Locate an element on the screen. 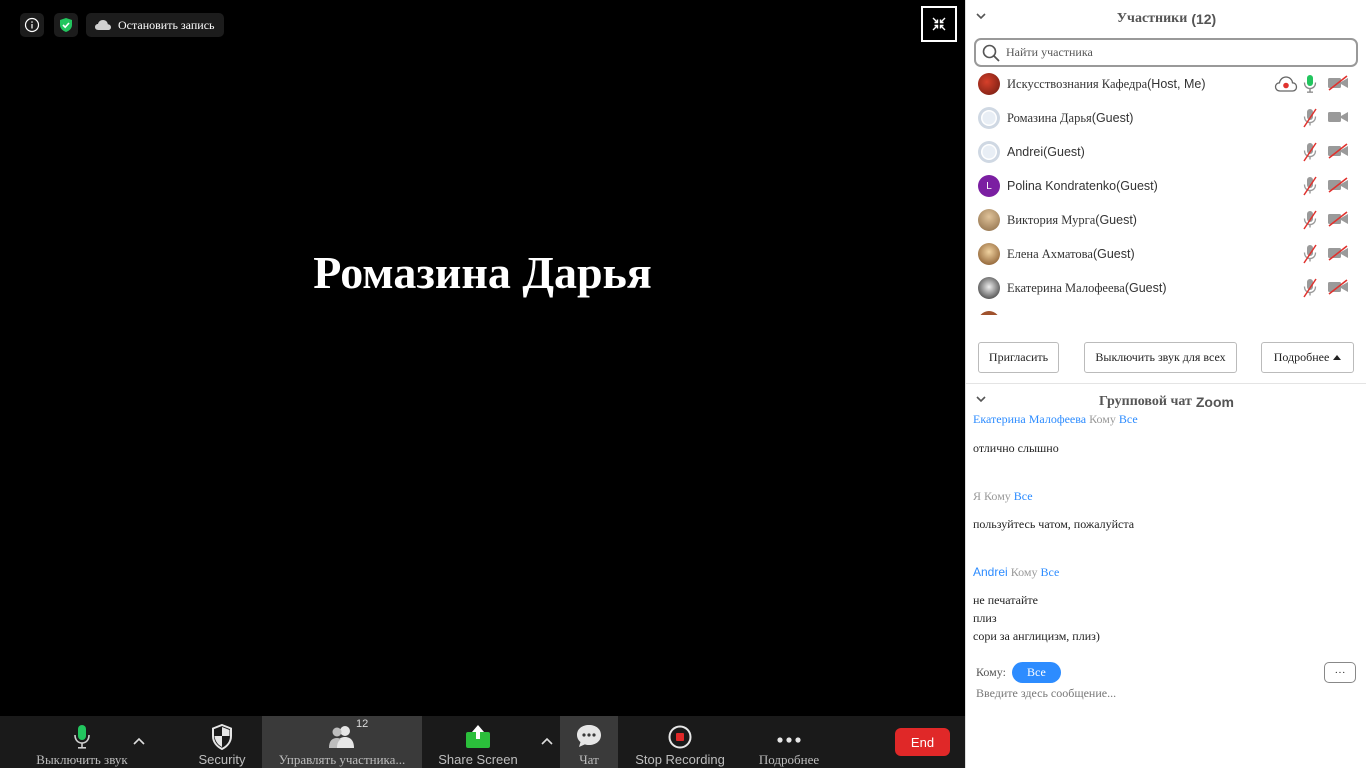 The image size is (1366, 768). participant-name: Polina Kondratenko is located at coordinates (1062, 185).